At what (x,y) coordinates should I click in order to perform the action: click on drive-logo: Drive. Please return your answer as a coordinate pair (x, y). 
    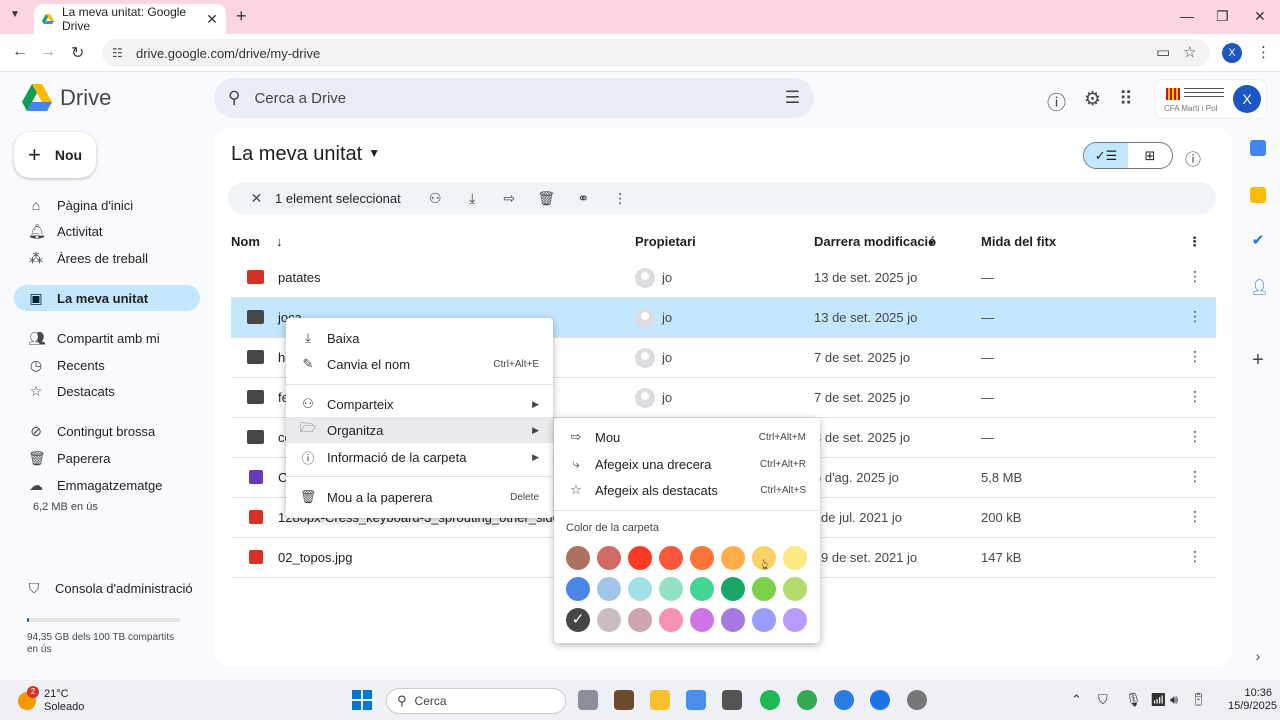
    Looking at the image, I should click on (66, 98).